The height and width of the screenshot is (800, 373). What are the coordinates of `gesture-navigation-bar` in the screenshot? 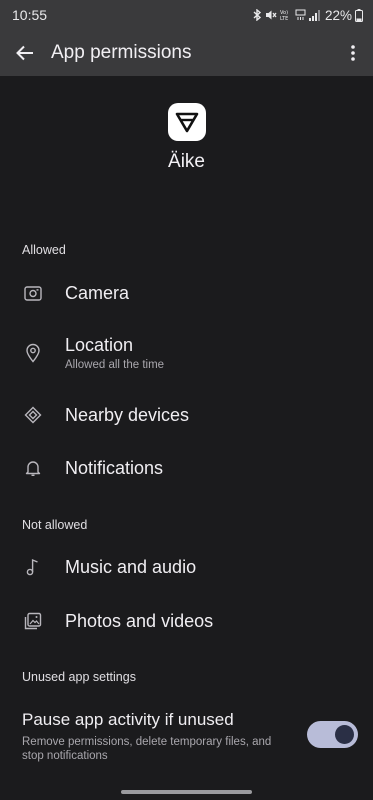 It's located at (186, 792).